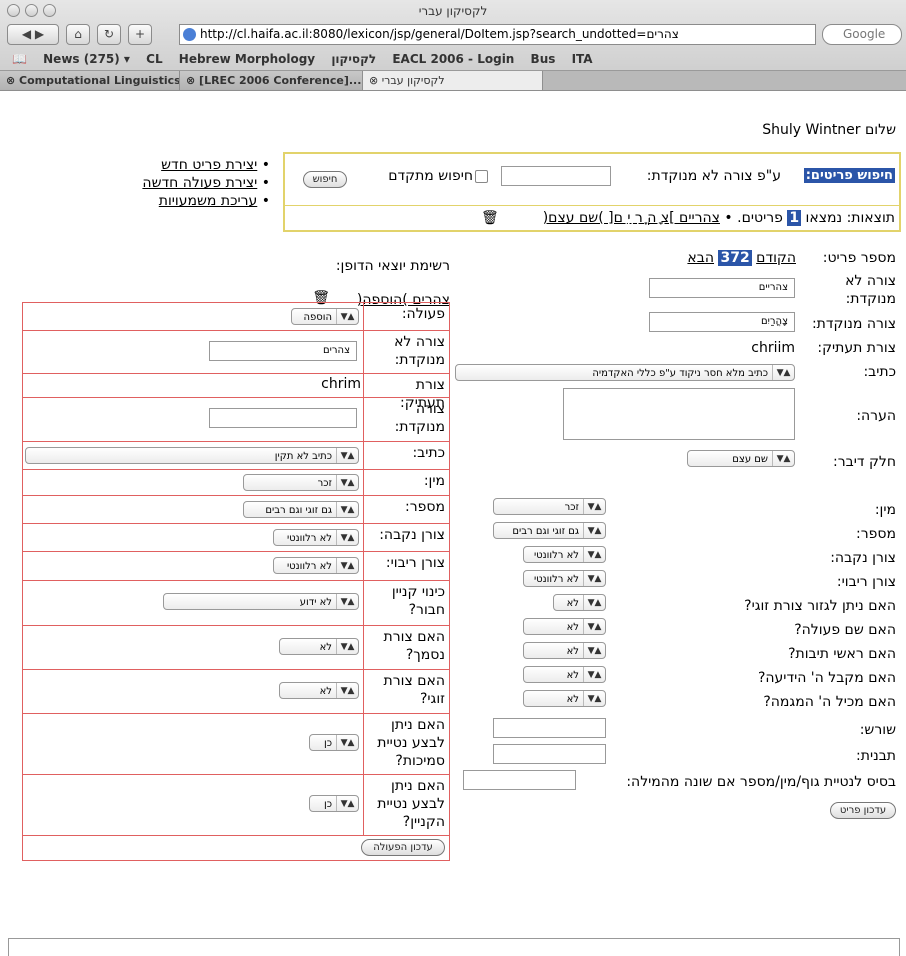 Image resolution: width=906 pixels, height=956 pixels. What do you see at coordinates (549, 506) in the screenshot?
I see `gender-select: זכר ▲▼` at bounding box center [549, 506].